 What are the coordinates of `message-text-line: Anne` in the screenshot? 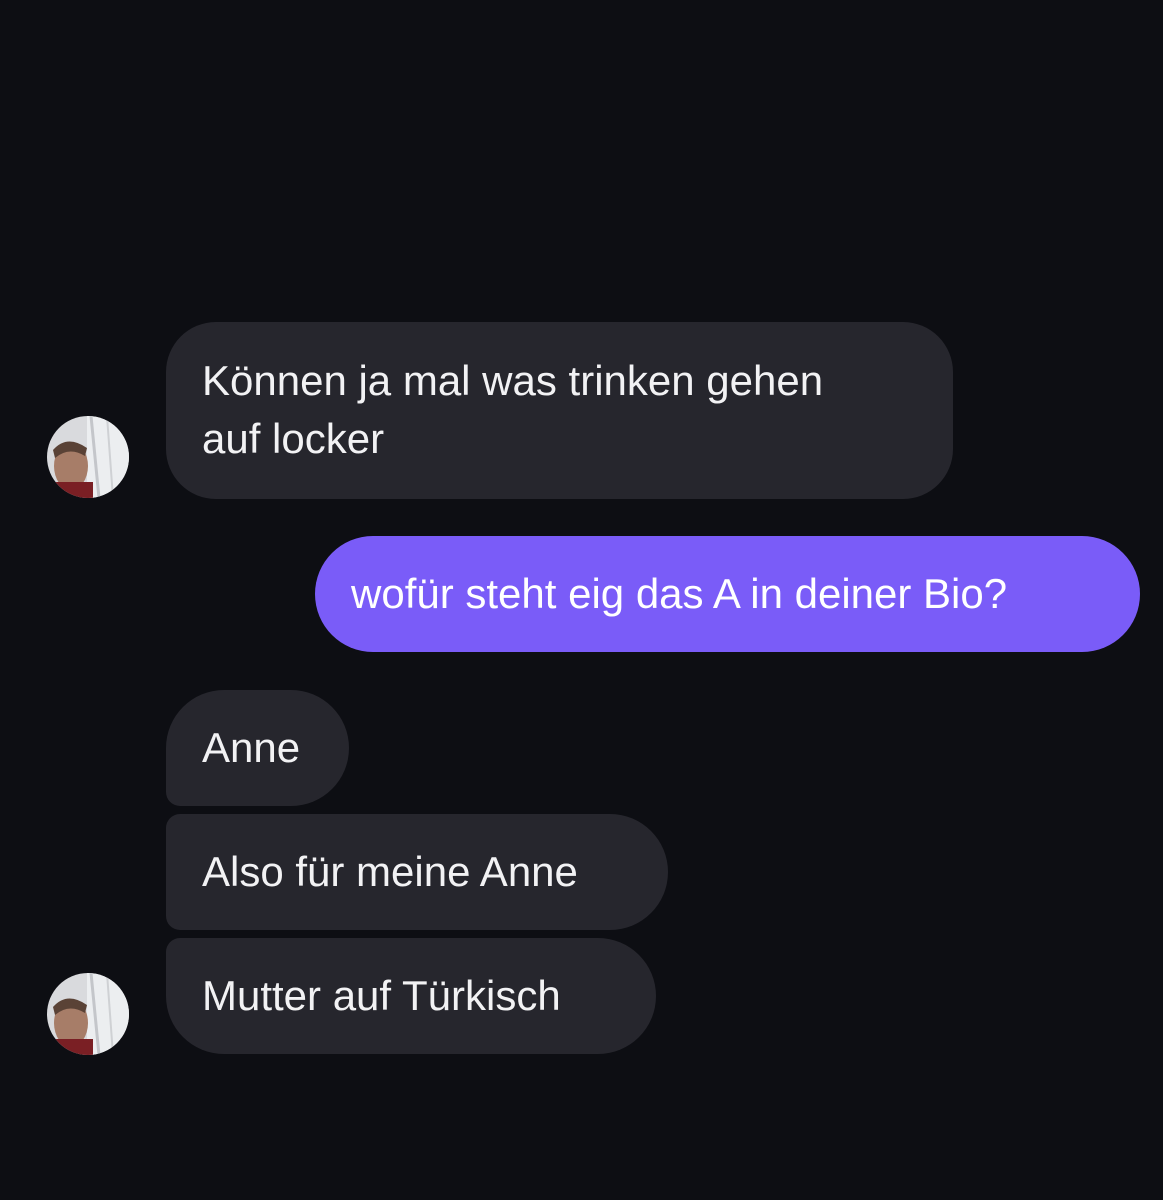 It's located at (251, 747).